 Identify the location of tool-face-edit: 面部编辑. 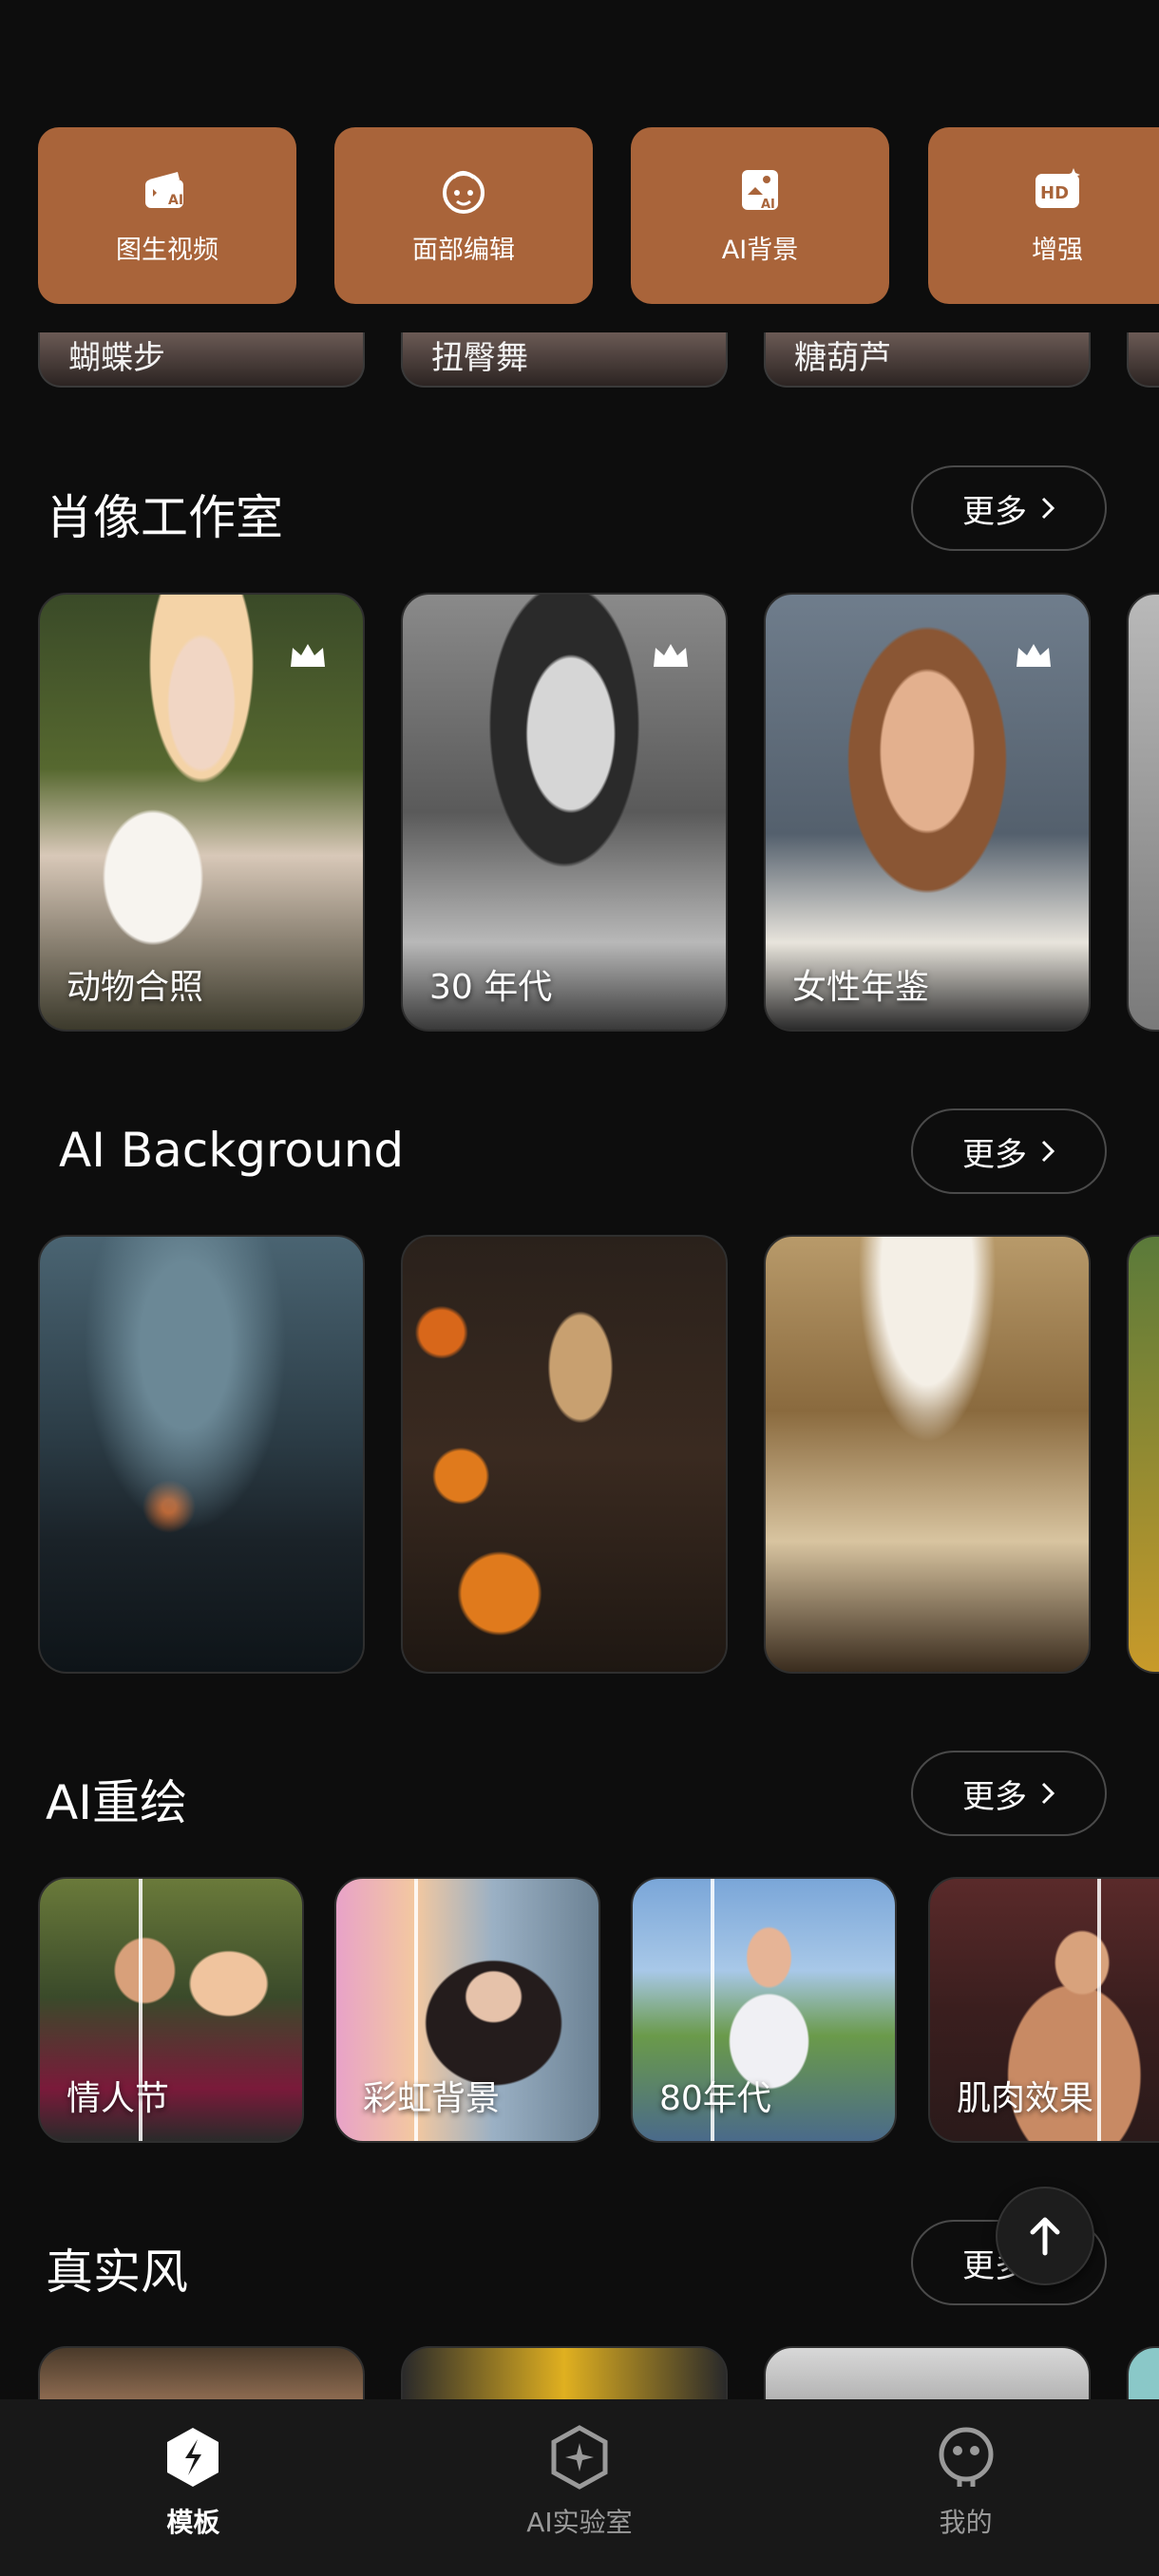
(463, 215).